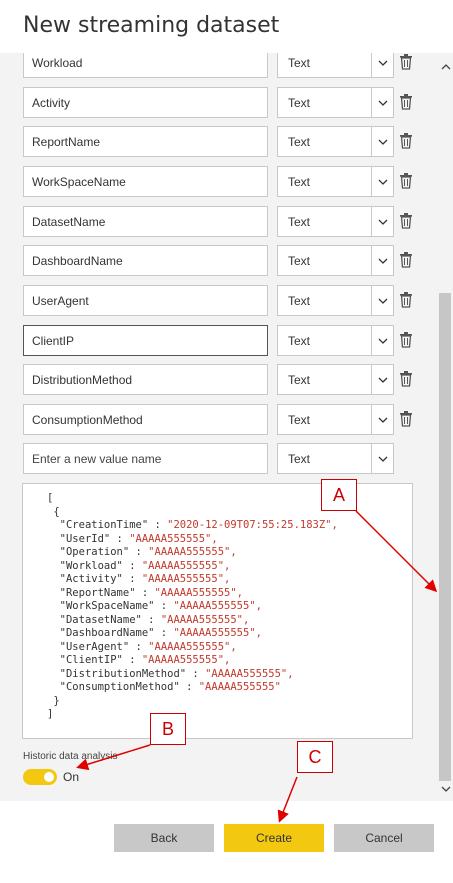 This screenshot has height=883, width=453. I want to click on scroll-down-icon, so click(446, 789).